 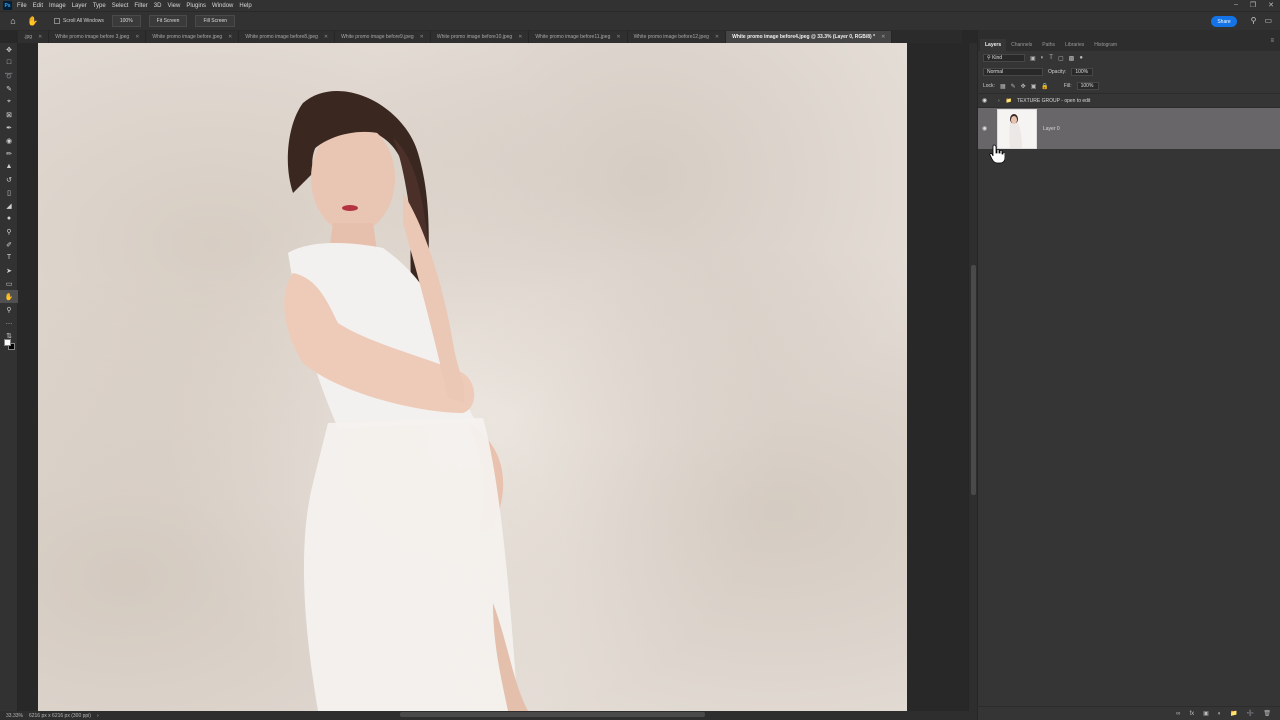 What do you see at coordinates (993, 45) in the screenshot?
I see `tab-layers: Layers` at bounding box center [993, 45].